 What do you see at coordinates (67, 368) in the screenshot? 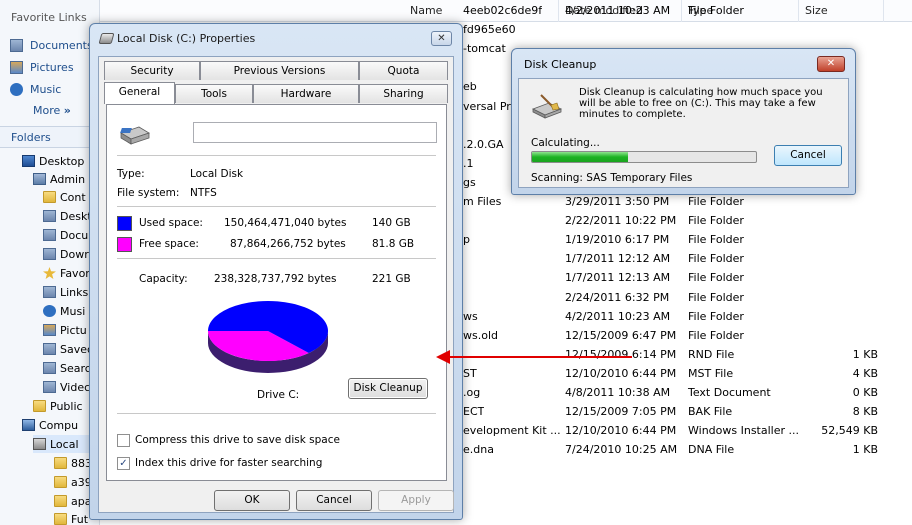
I see `tree-item-searches: Searc` at bounding box center [67, 368].